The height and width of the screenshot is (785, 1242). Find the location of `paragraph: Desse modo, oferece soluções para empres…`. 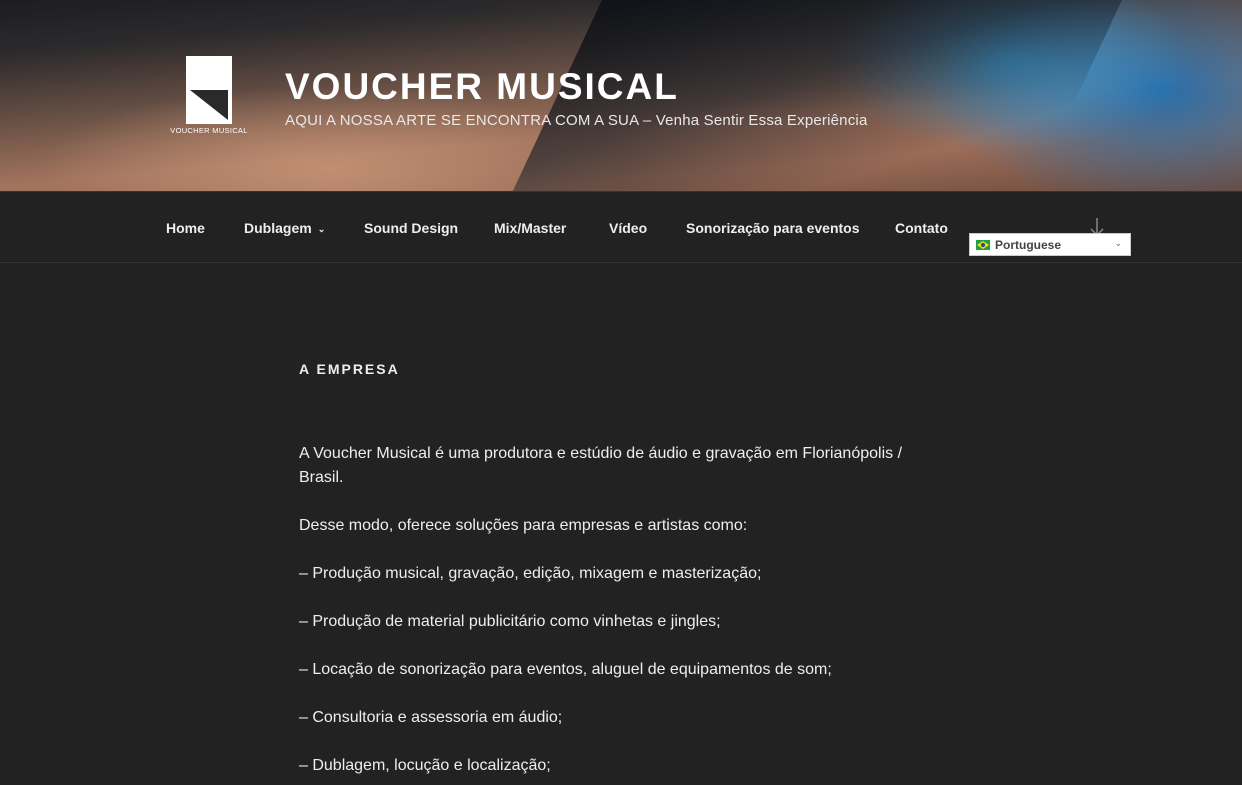

paragraph: Desse modo, oferece soluções para empres… is located at coordinates (523, 525).